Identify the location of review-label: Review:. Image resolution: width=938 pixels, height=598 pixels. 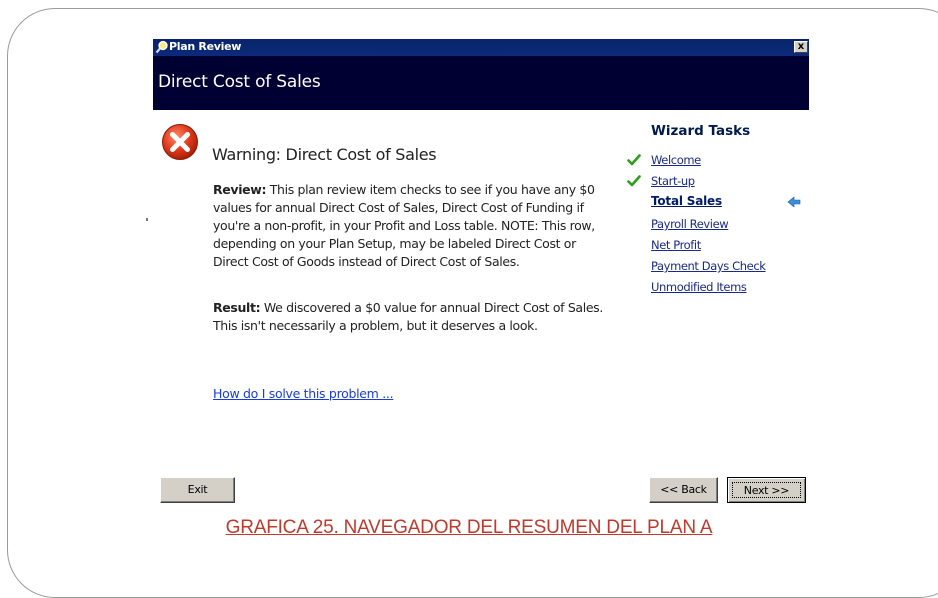
(240, 189).